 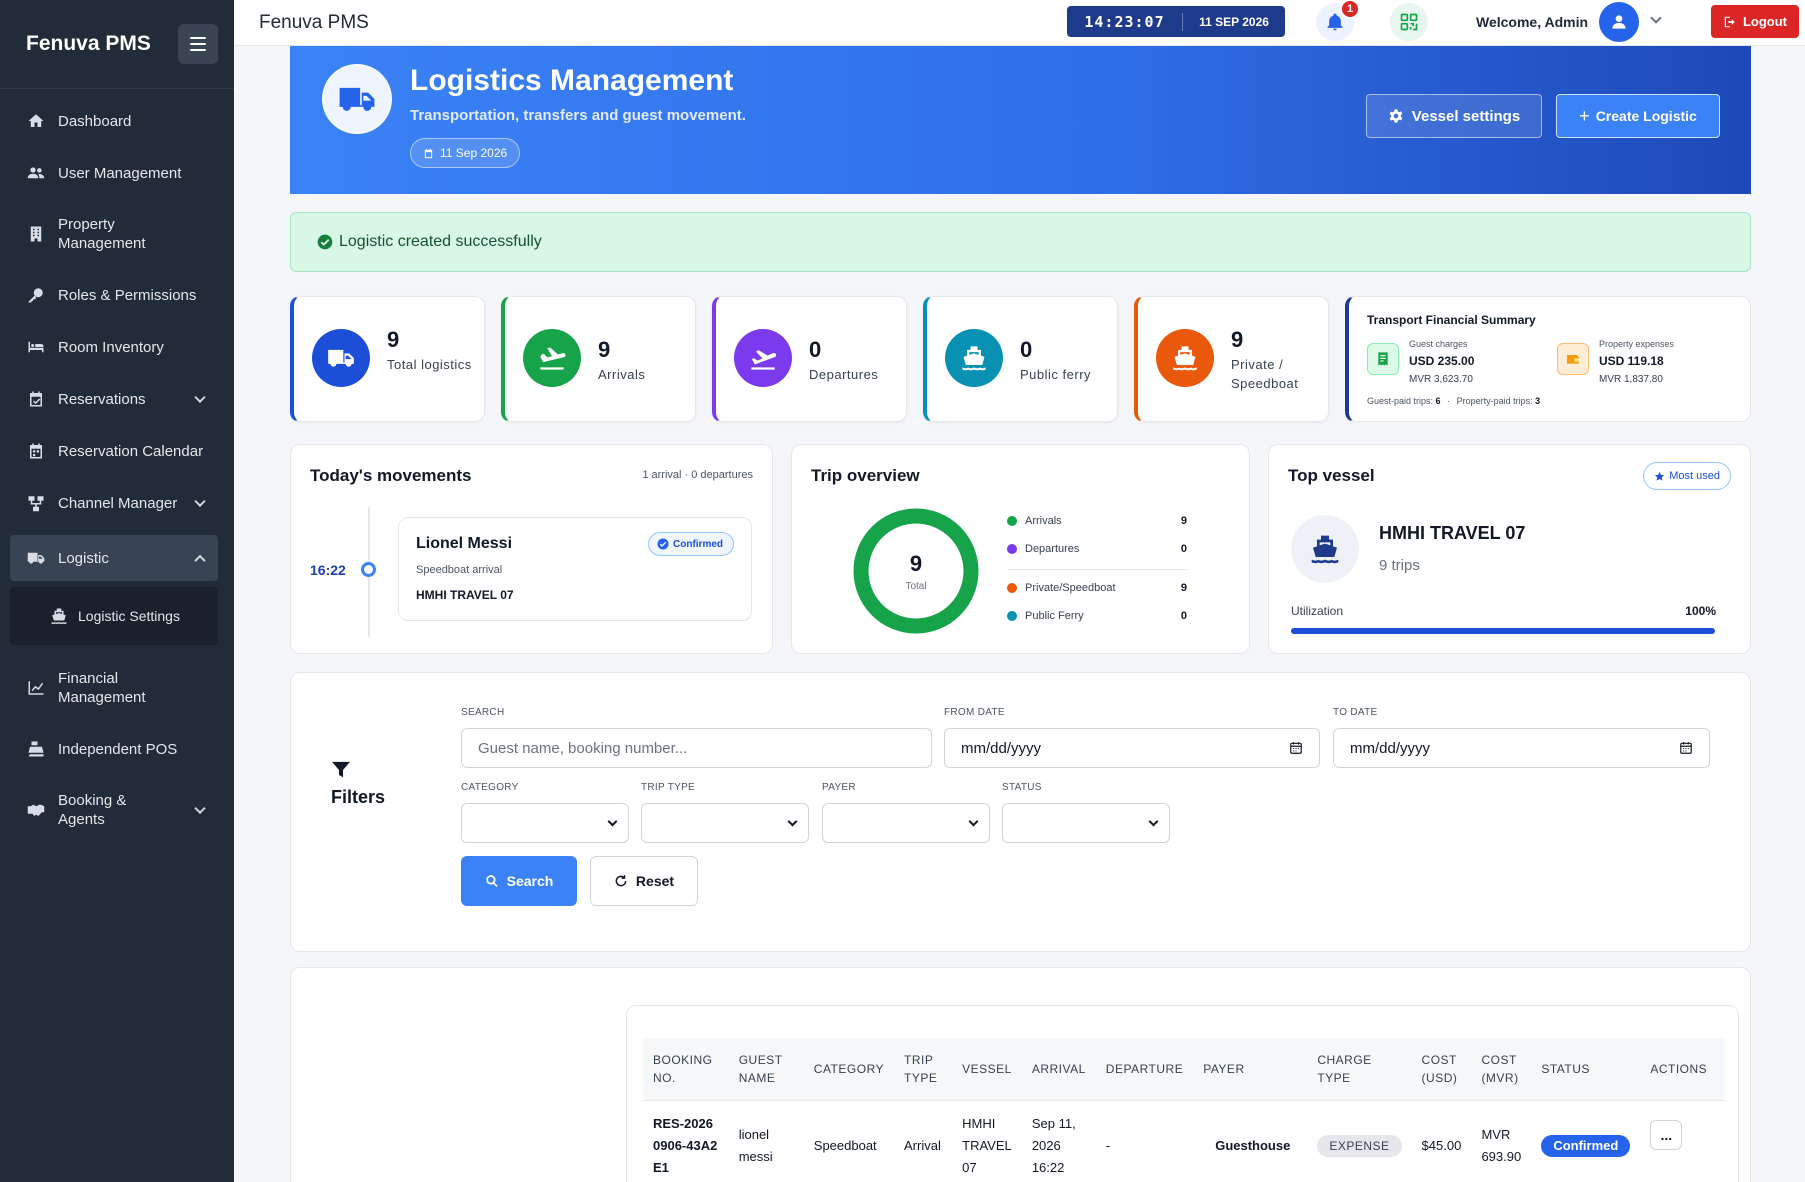 I want to click on sidebar-item-channel-manager: Channel Manager, so click(x=117, y=503).